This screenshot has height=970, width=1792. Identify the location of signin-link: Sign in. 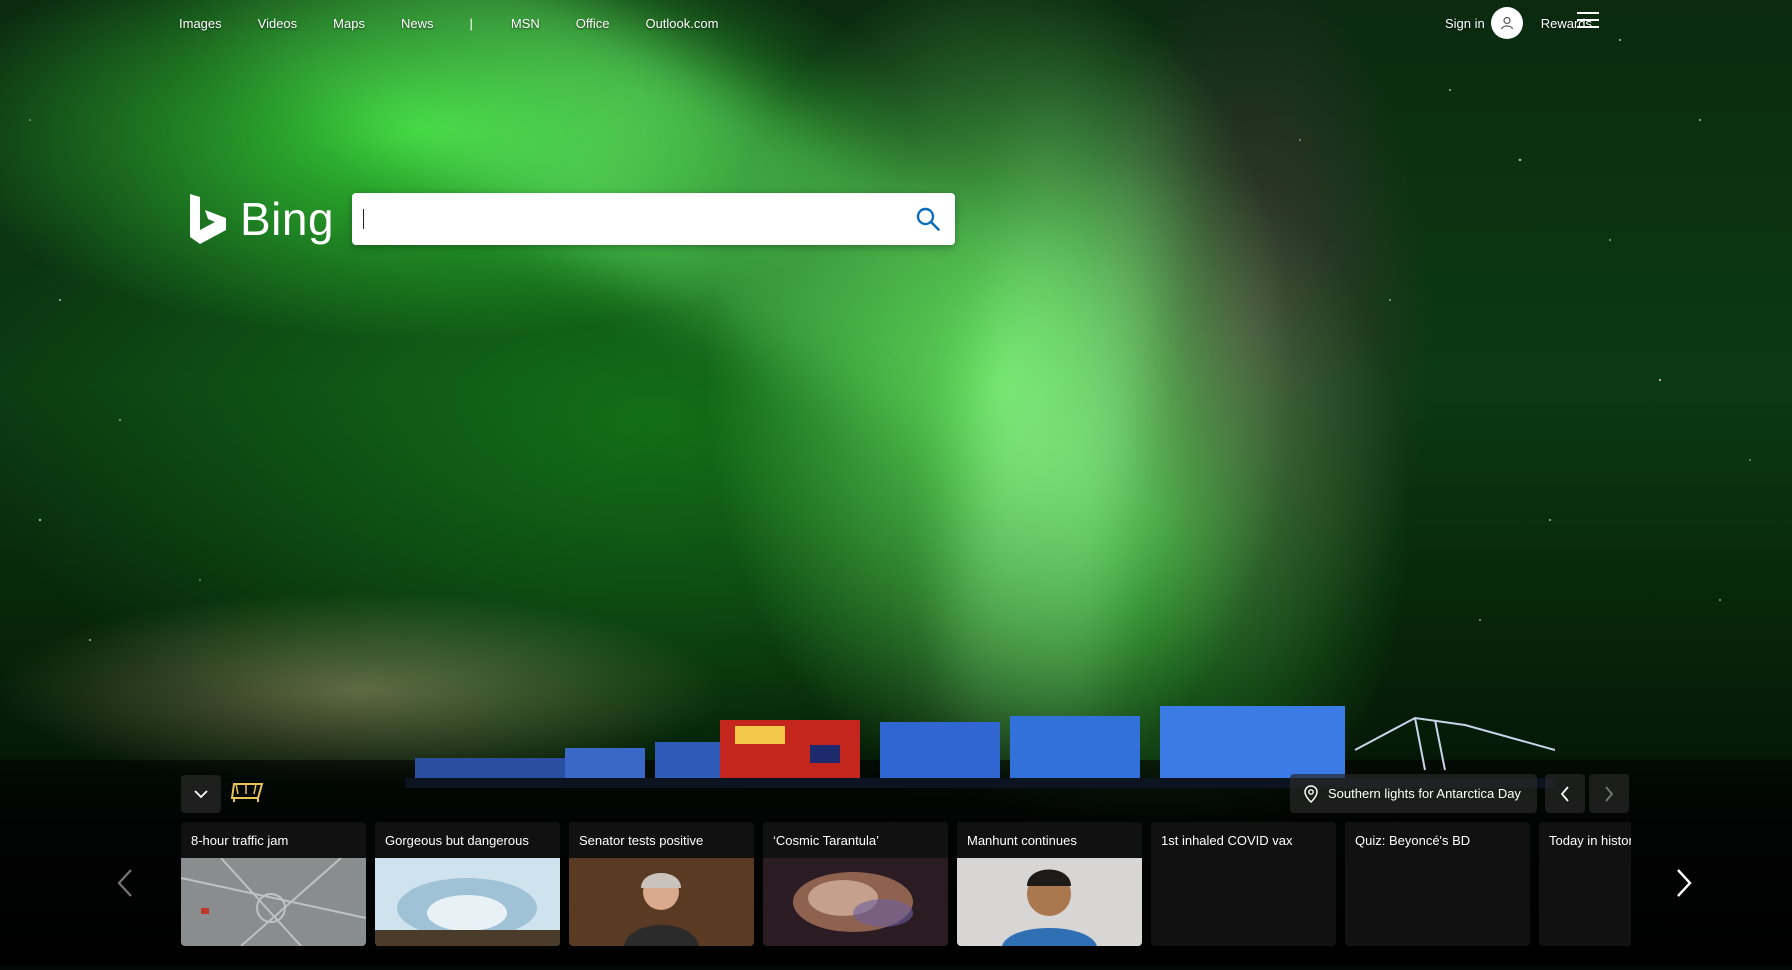
(1465, 23).